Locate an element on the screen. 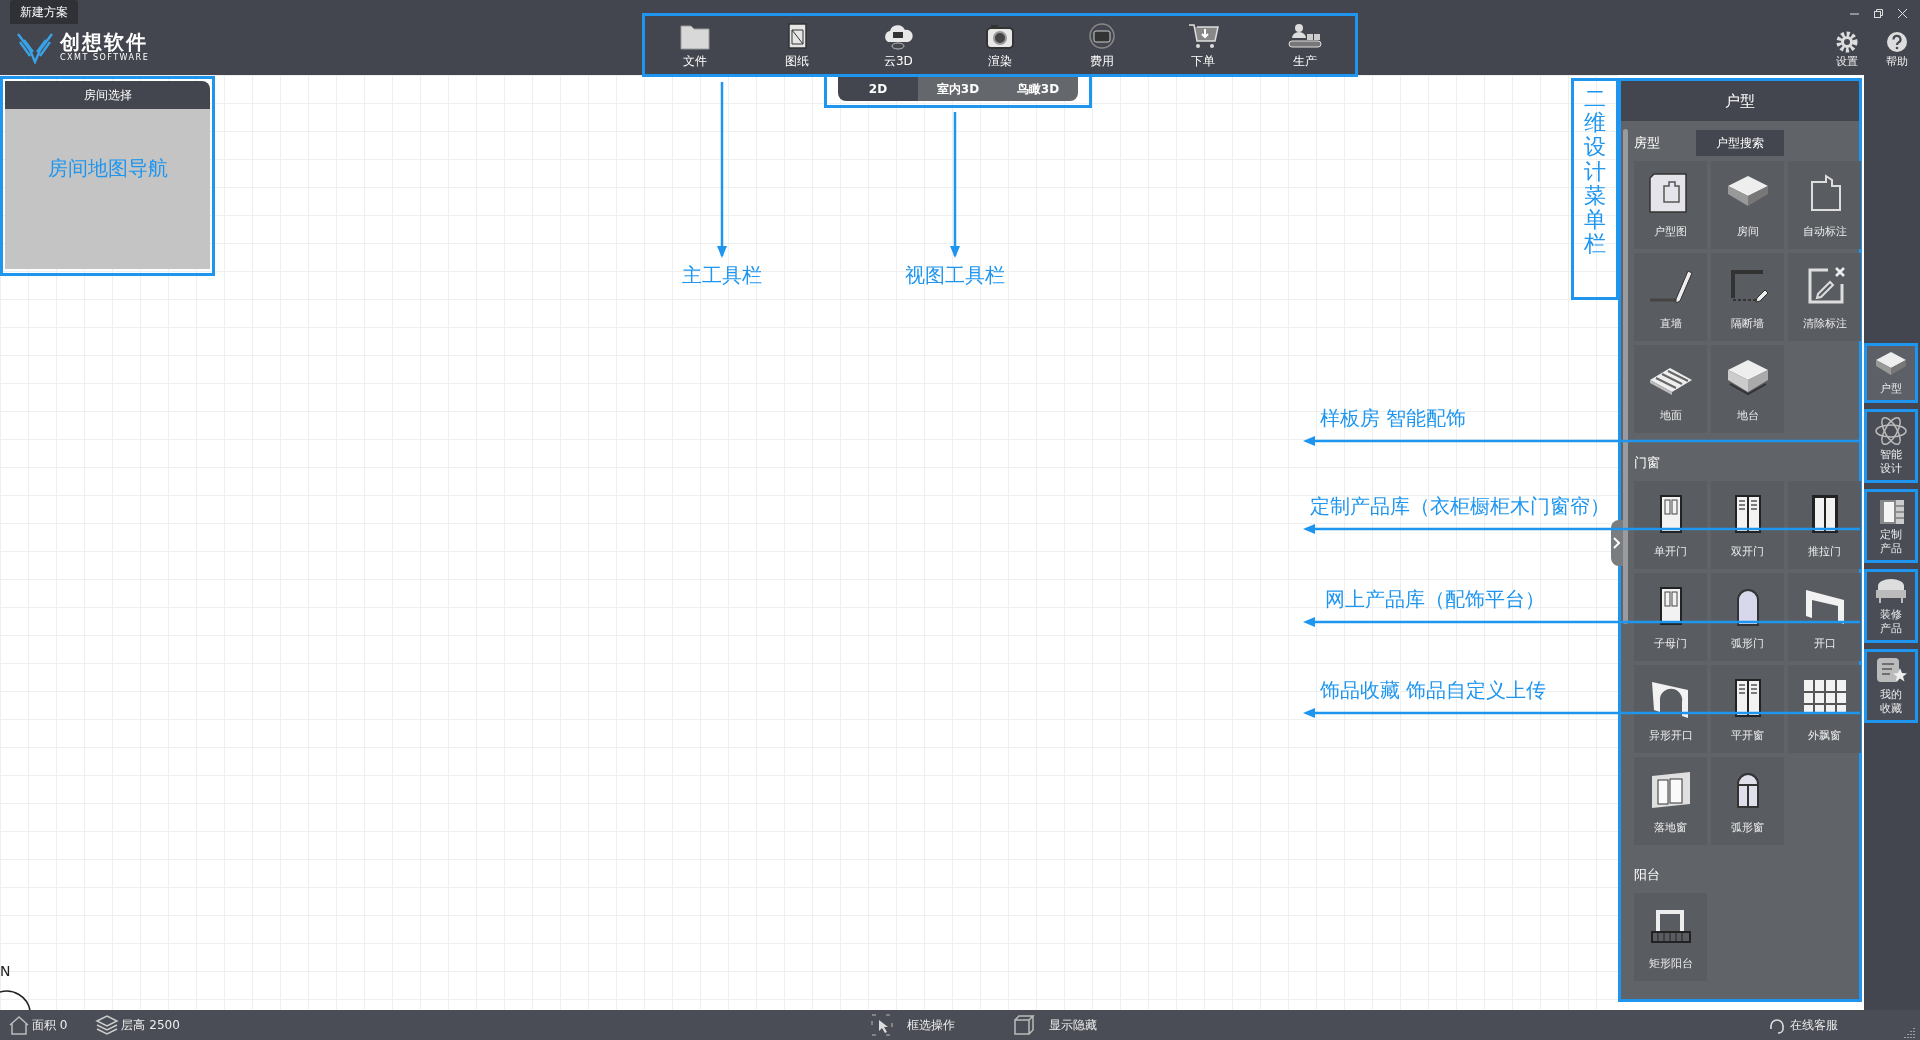  annotation-label: 样板房 智能配饰 is located at coordinates (1393, 418).